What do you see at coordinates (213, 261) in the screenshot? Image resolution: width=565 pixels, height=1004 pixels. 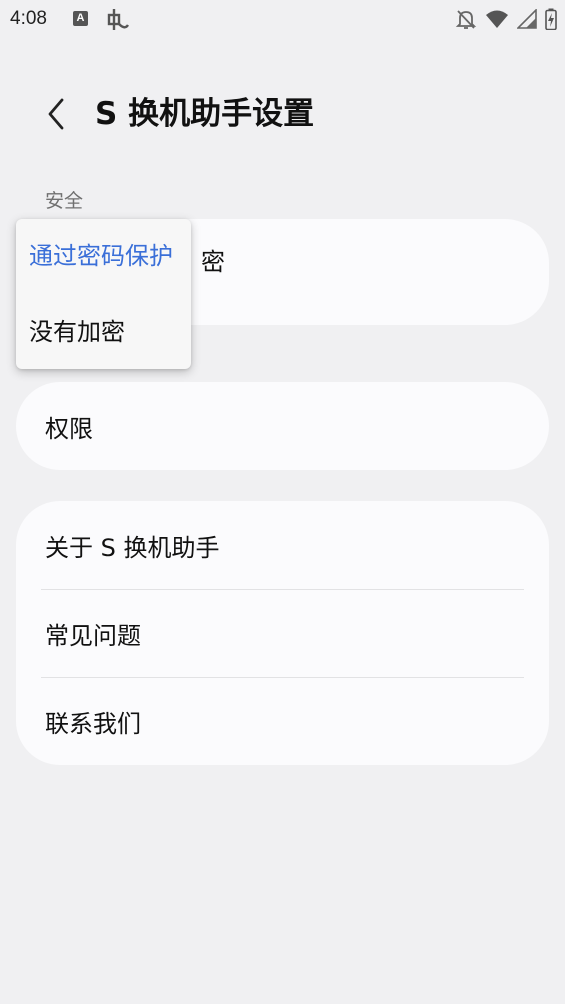 I see `encryption-row-label: 密` at bounding box center [213, 261].